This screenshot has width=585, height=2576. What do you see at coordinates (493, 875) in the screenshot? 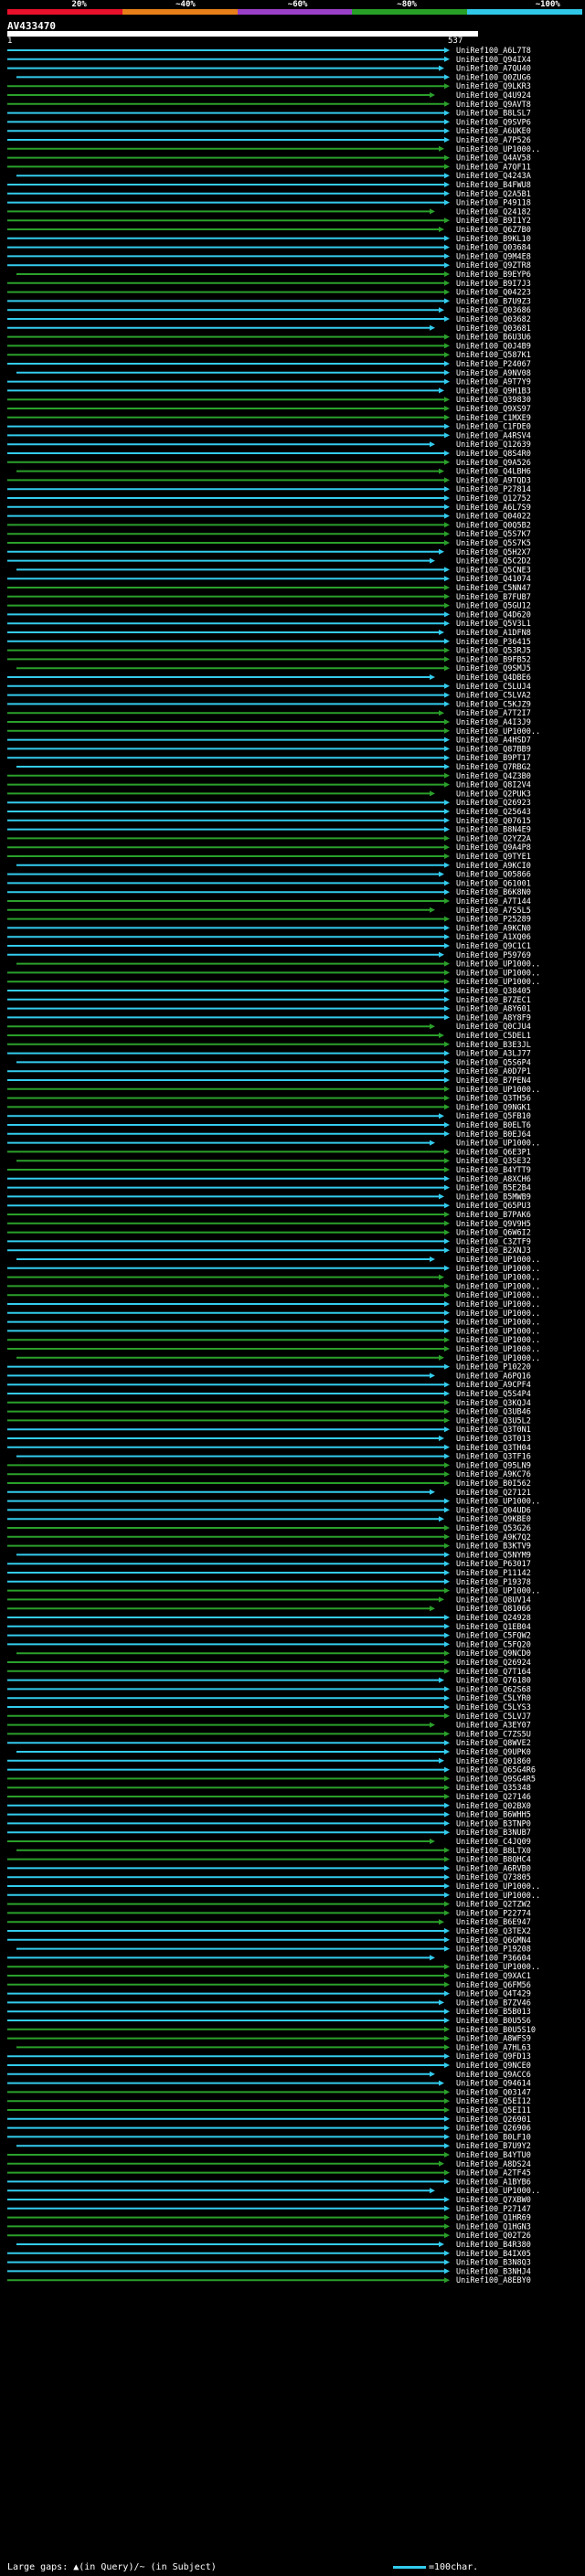
I see `hit-label: UniRef100_Q05866` at bounding box center [493, 875].